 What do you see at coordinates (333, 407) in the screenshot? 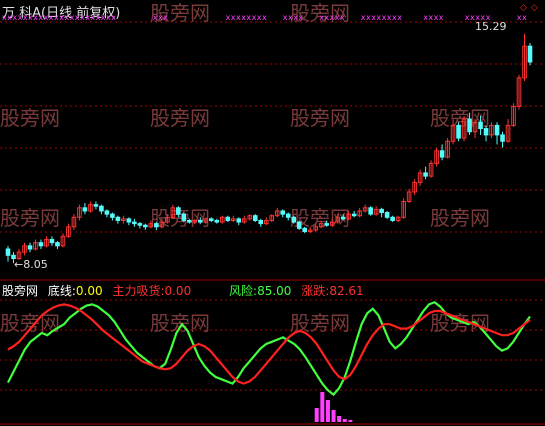
I see `accumulation-bars` at bounding box center [333, 407].